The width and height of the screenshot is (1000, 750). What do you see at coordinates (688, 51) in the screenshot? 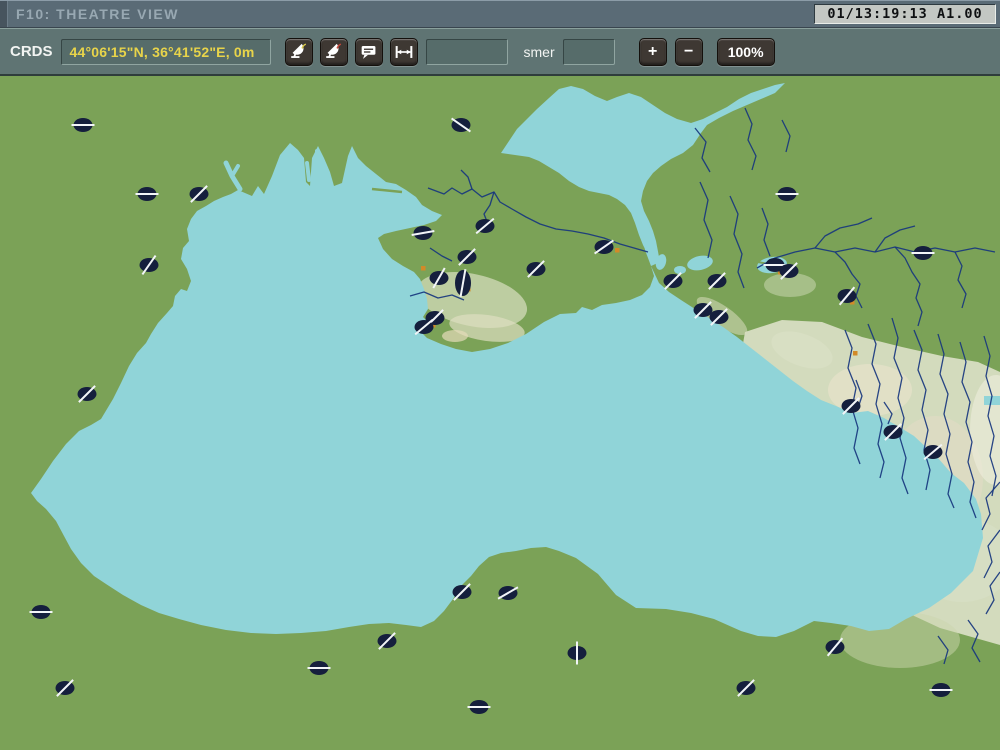
I see `zoom-out-button: −` at bounding box center [688, 51].